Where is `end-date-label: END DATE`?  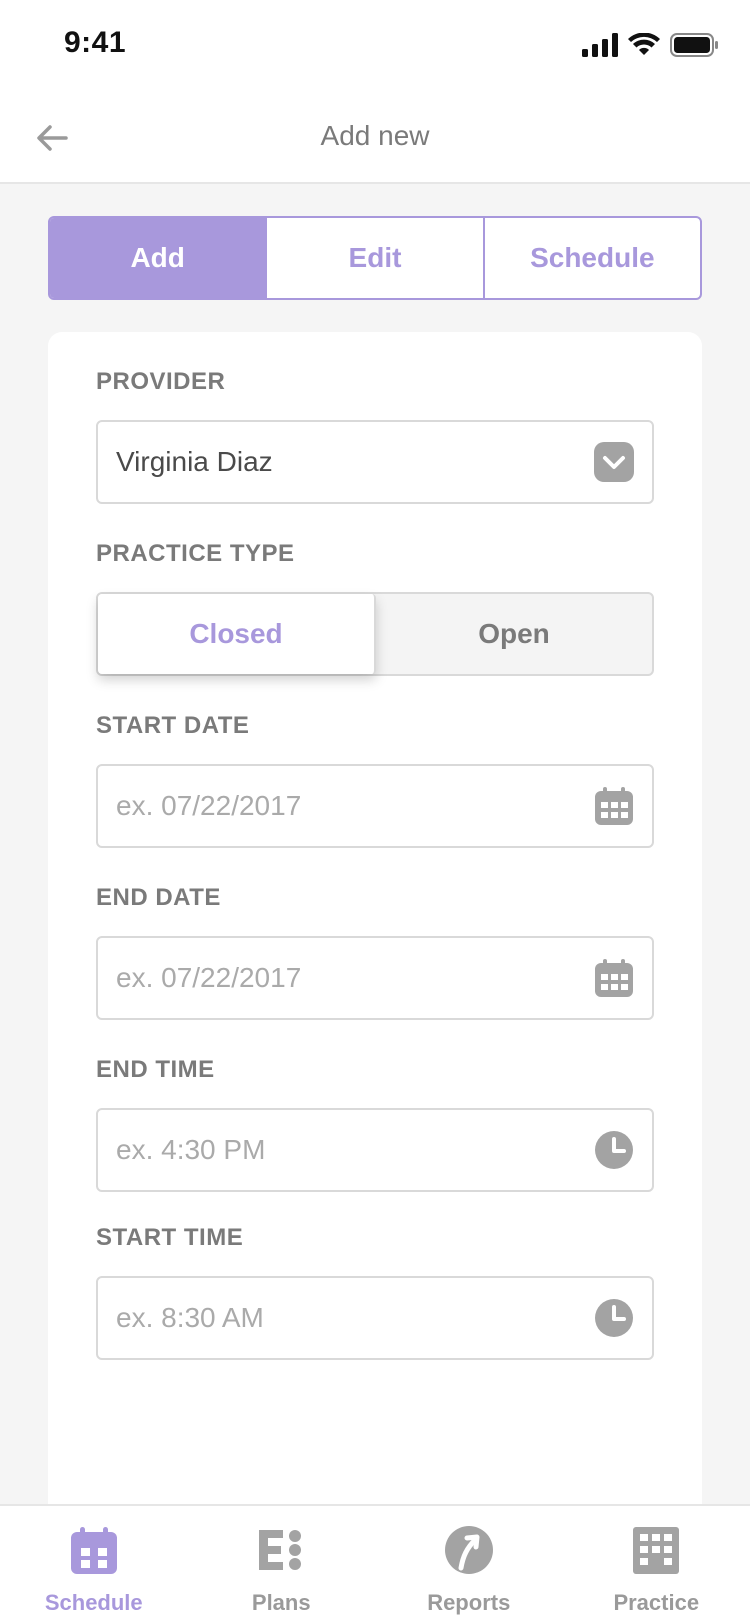
end-date-label: END DATE is located at coordinates (158, 897).